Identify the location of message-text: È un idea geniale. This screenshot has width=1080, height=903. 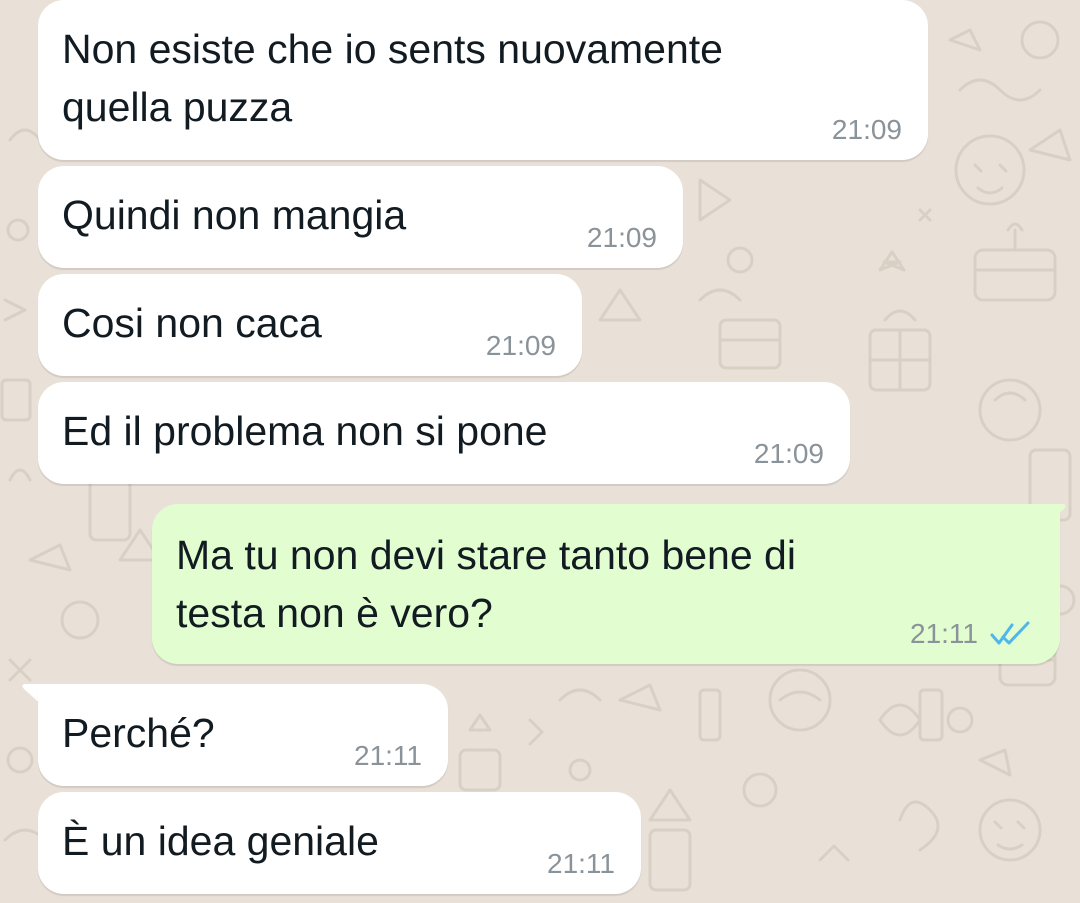
(220, 841).